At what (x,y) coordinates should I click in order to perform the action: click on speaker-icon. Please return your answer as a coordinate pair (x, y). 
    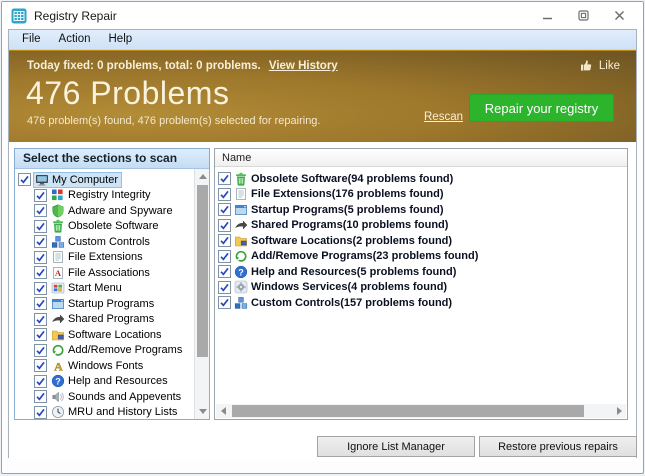
    Looking at the image, I should click on (58, 397).